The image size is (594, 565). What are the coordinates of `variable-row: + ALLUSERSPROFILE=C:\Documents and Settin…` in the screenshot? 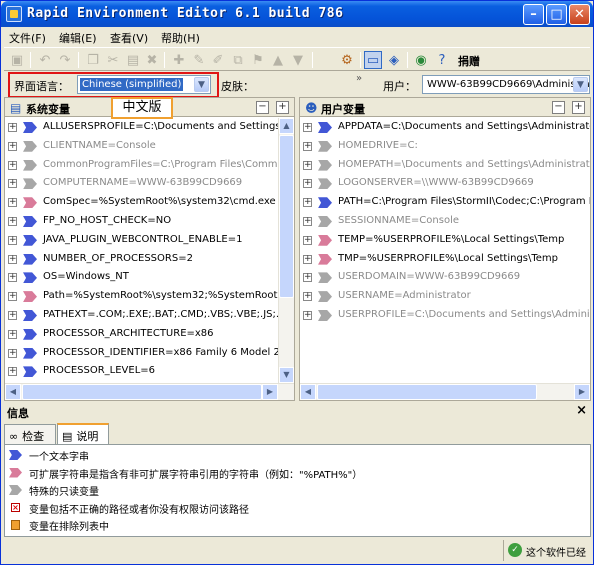 It's located at (141, 127).